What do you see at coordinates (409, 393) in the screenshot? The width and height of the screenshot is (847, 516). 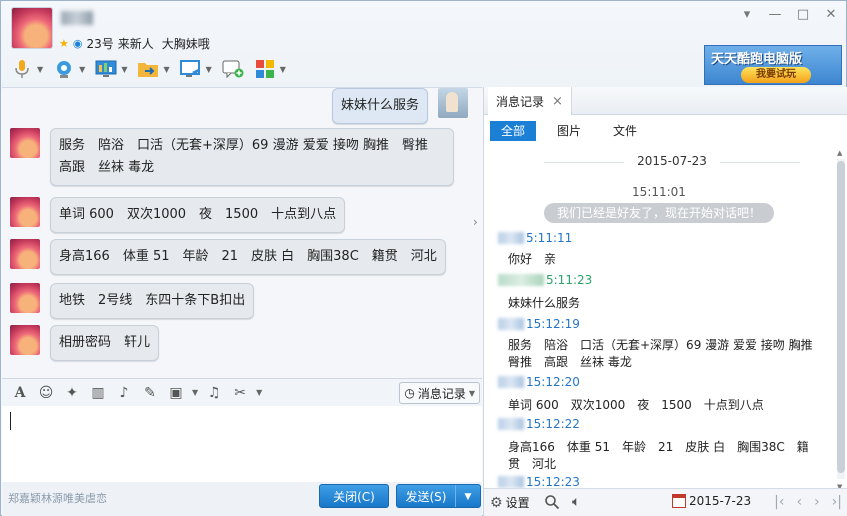 I see `clock-icon: ◷` at bounding box center [409, 393].